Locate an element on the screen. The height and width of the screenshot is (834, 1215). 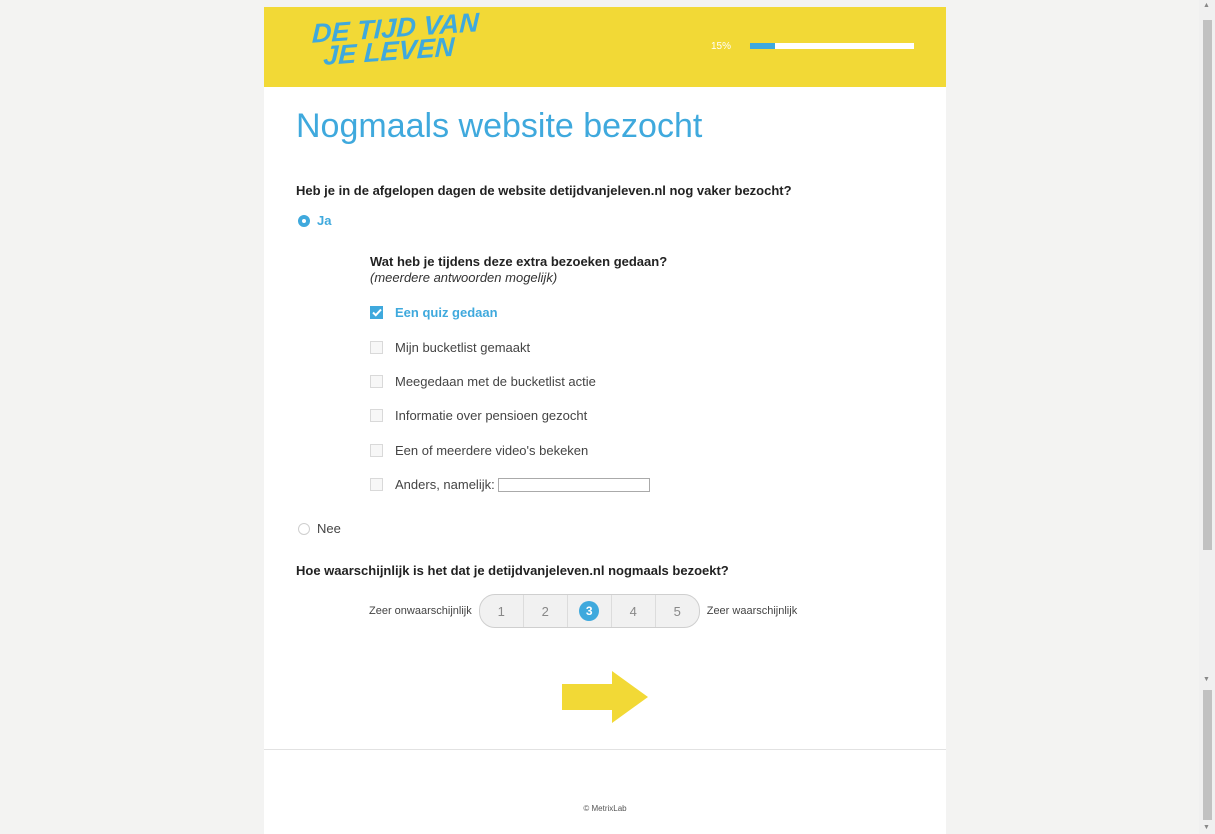
checkbox-option-6: Anders, namelijk: is located at coordinates (510, 484).